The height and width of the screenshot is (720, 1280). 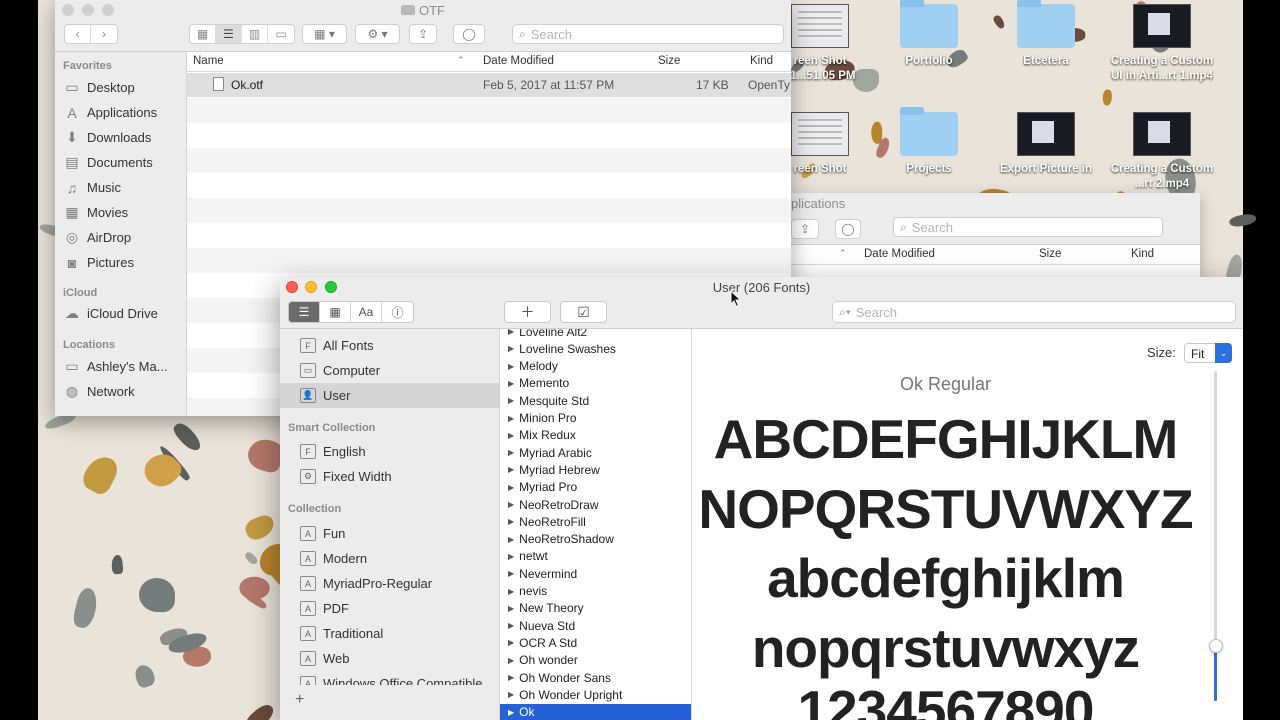 What do you see at coordinates (1162, 44) in the screenshot?
I see `desktop-icon: Creating a Custom UI in Arti...rt 1.mp4` at bounding box center [1162, 44].